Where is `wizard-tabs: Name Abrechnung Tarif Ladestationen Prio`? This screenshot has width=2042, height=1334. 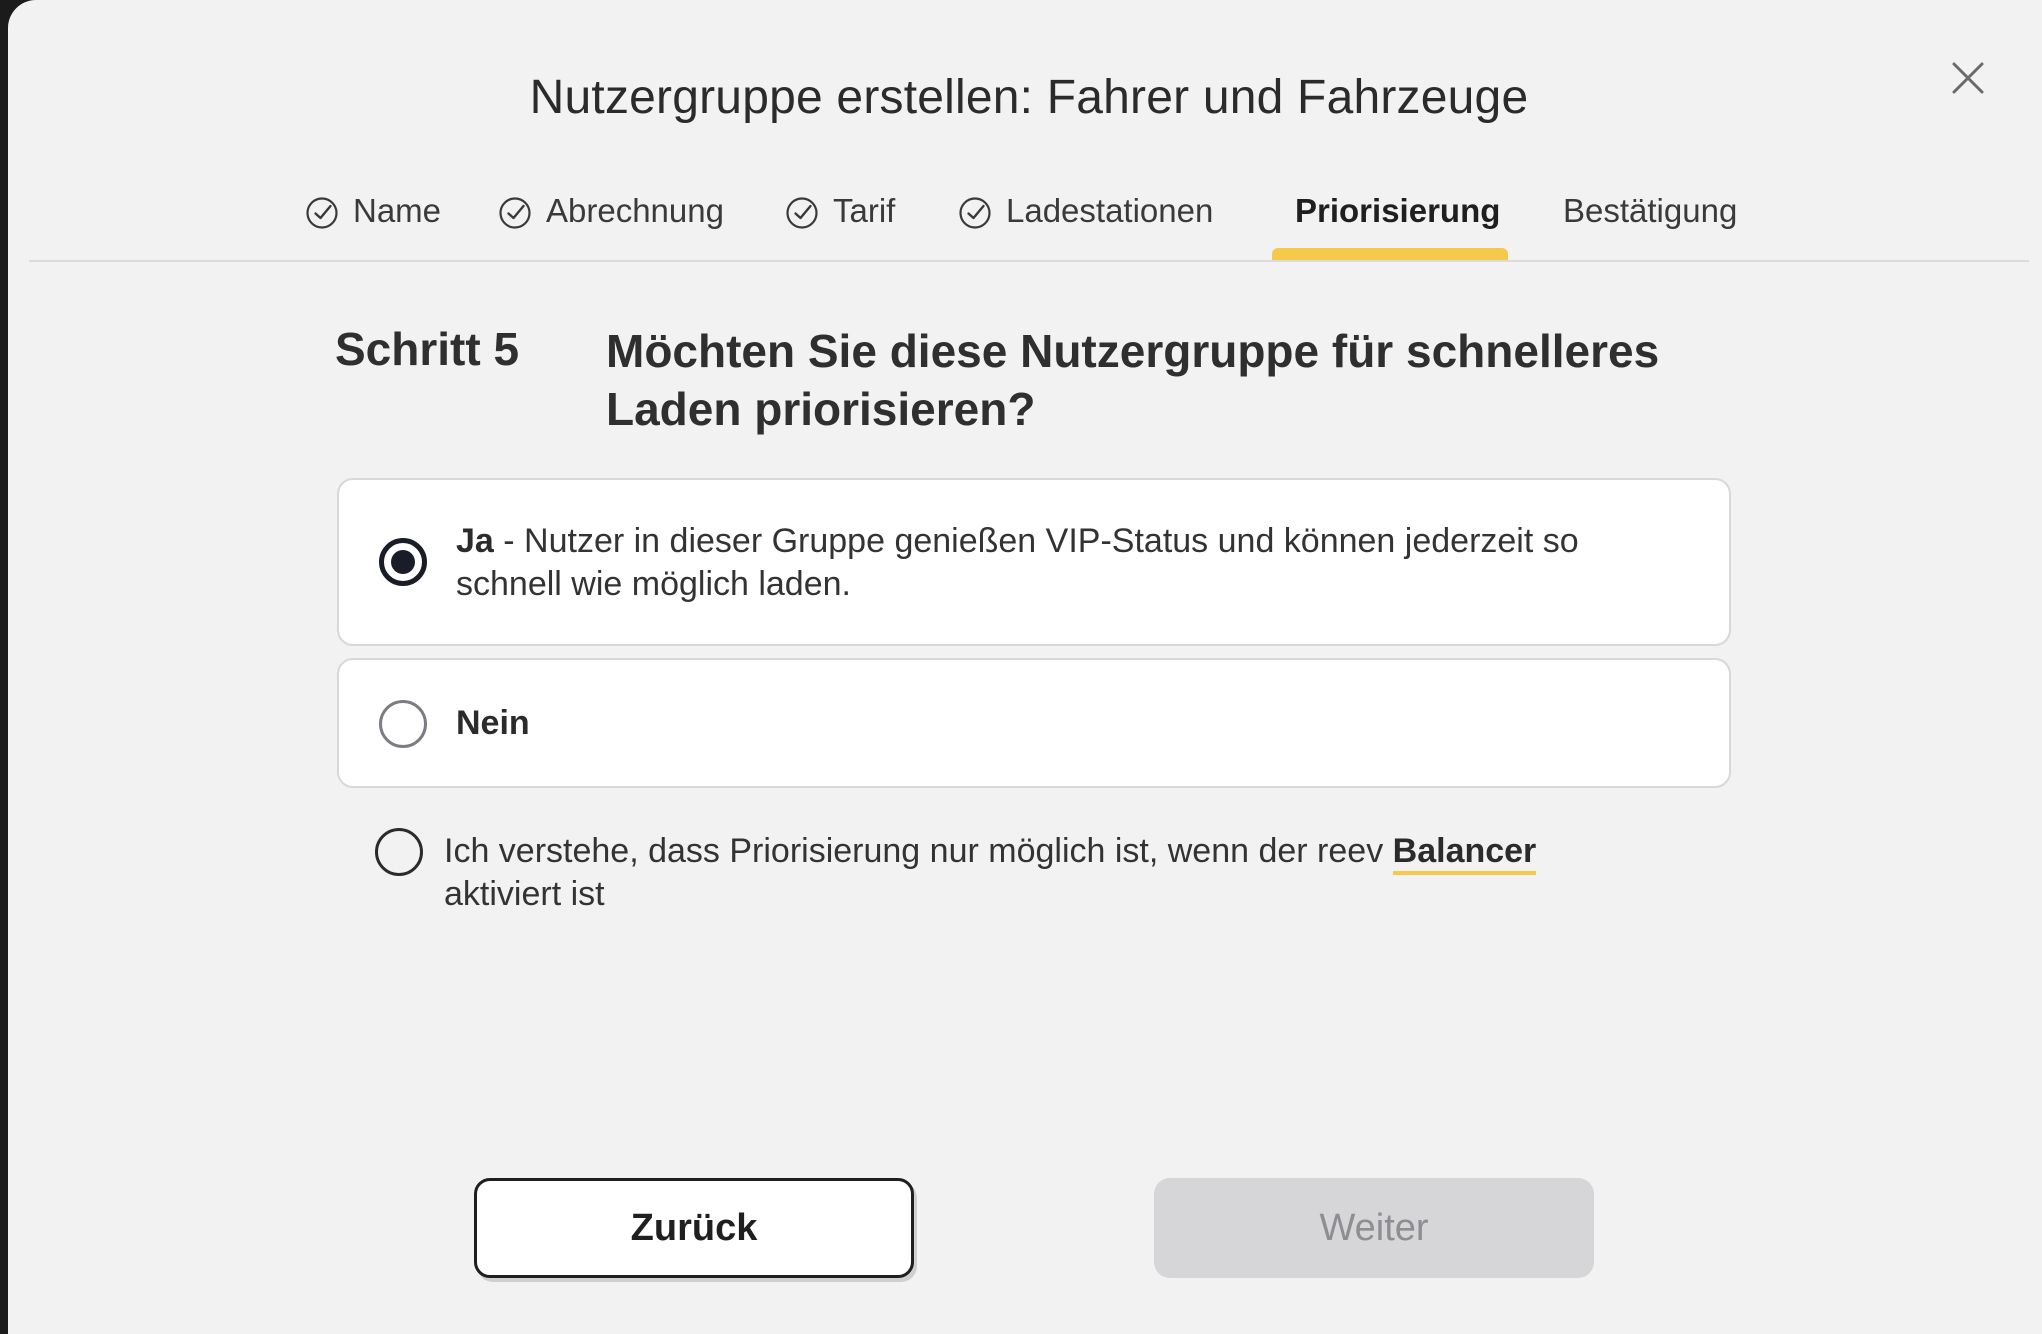
wizard-tabs: Name Abrechnung Tarif Ladestationen Prio is located at coordinates (1029, 219).